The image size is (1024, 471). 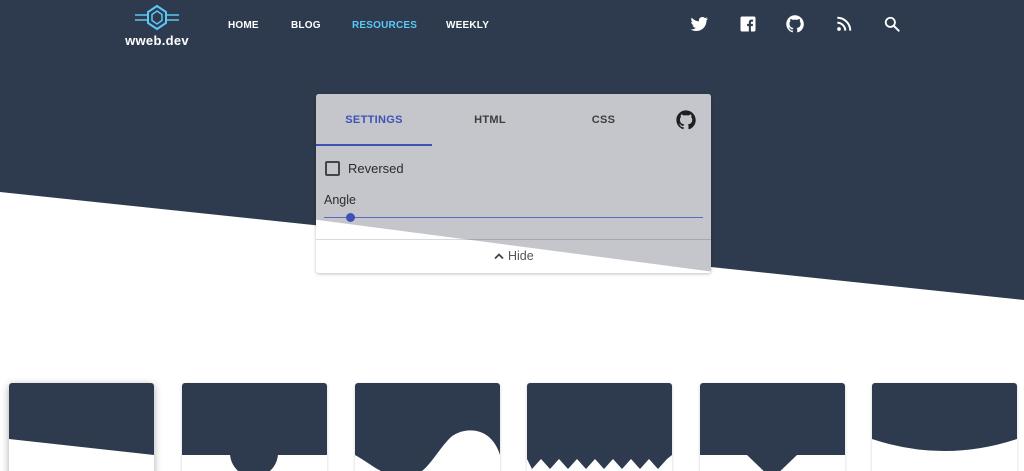 I want to click on shape-card-slant, so click(x=81, y=427).